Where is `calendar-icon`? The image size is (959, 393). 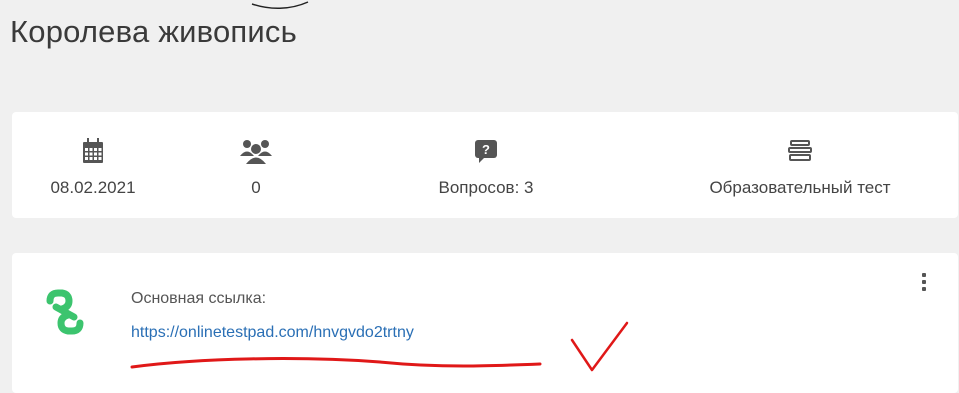 calendar-icon is located at coordinates (93, 147).